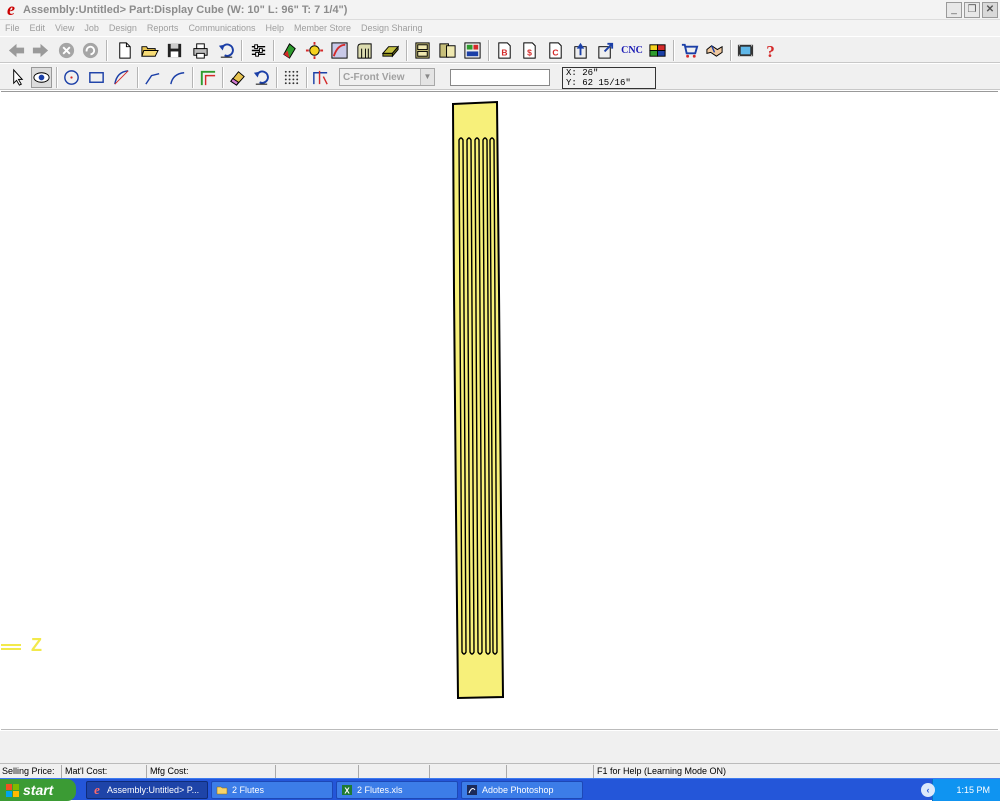 The width and height of the screenshot is (1000, 801). Describe the element at coordinates (152, 77) in the screenshot. I see `line-tool-icon` at that location.